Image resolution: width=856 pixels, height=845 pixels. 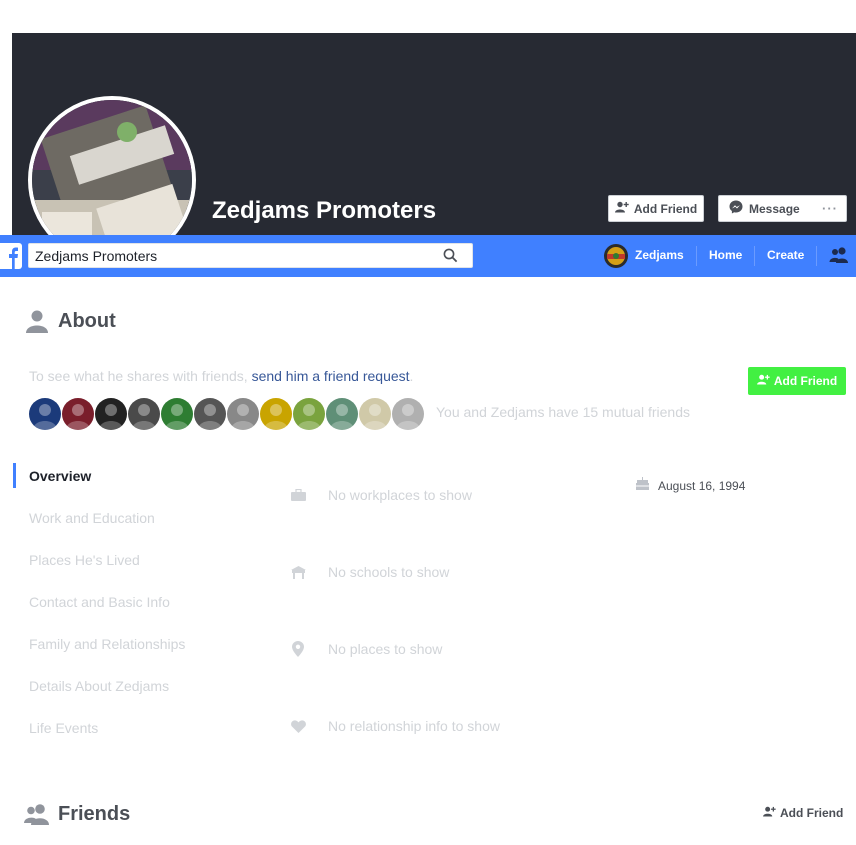 I want to click on briefcase-icon, so click(x=298, y=495).